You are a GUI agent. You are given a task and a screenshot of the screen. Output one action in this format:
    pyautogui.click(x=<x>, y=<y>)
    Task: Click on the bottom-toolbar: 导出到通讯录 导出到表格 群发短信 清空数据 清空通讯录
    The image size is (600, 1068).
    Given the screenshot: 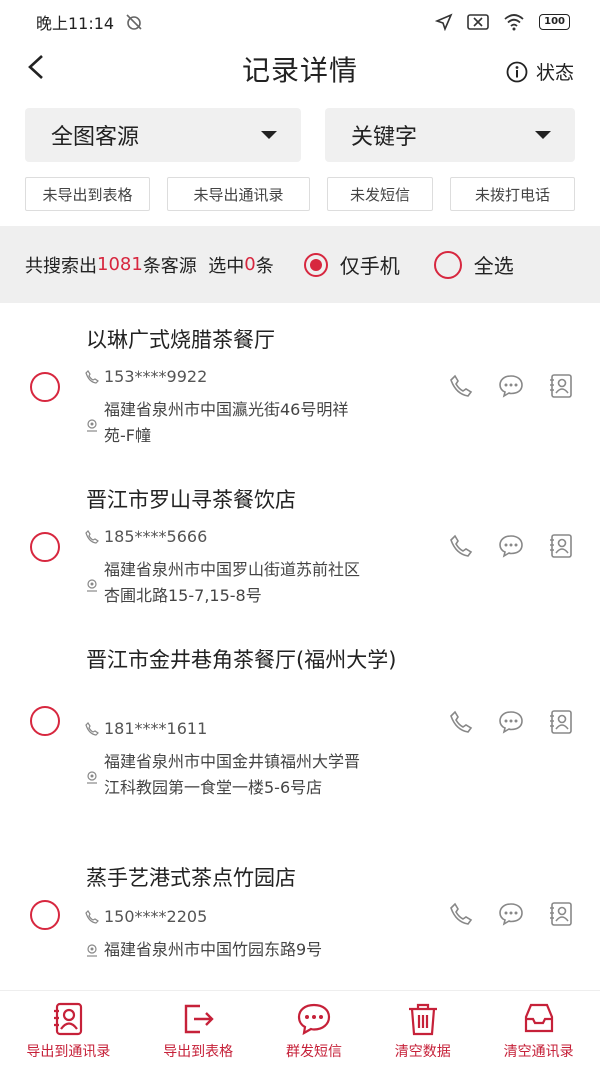 What is the action you would take?
    pyautogui.click(x=300, y=1029)
    